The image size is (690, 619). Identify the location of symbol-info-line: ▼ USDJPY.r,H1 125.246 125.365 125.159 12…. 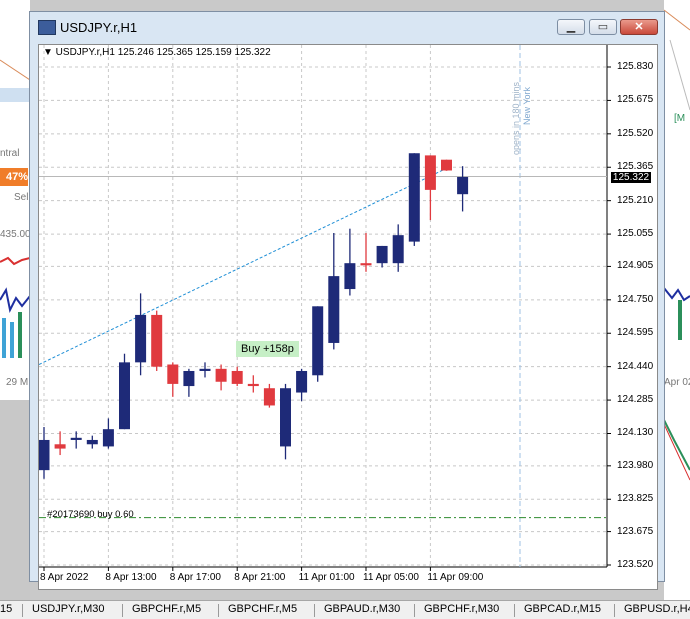
(157, 52).